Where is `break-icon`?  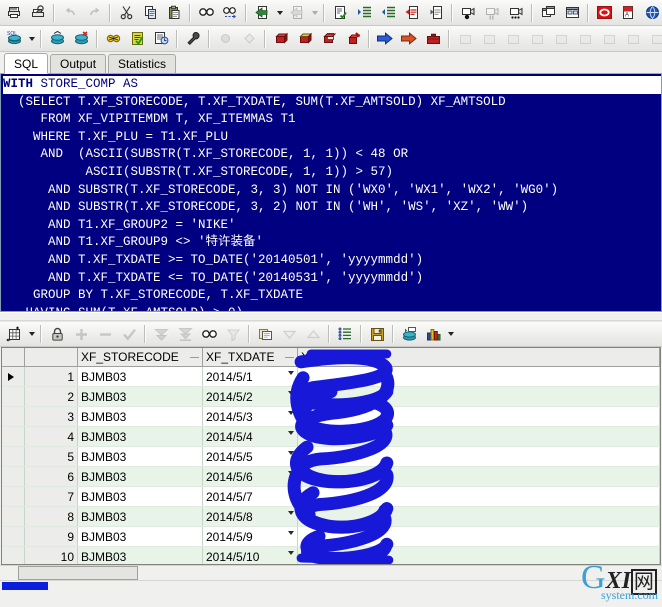
break-icon is located at coordinates (433, 39).